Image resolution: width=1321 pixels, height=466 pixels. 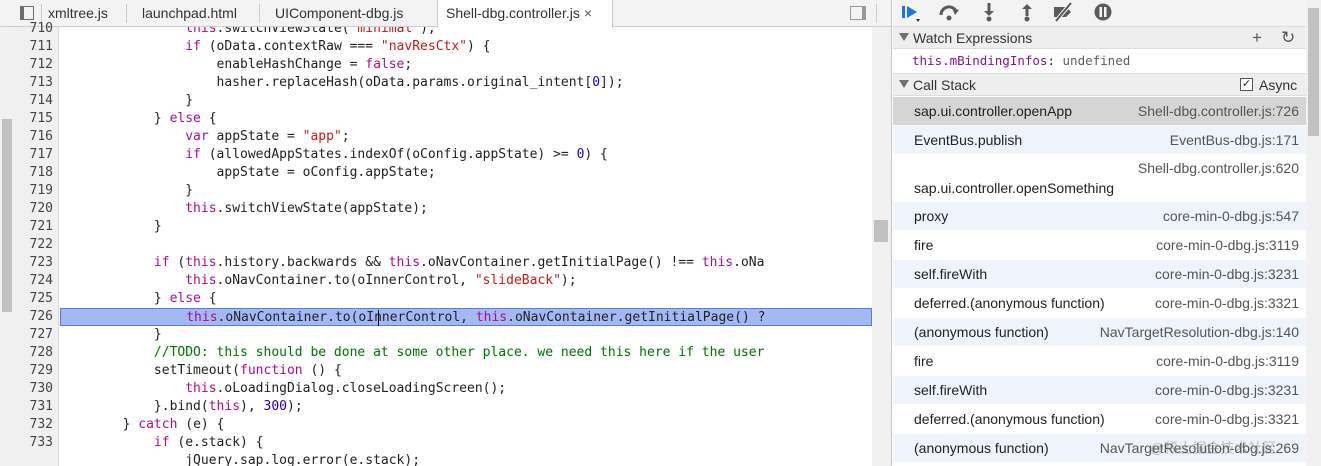 What do you see at coordinates (41, 137) in the screenshot?
I see `line-number: 716` at bounding box center [41, 137].